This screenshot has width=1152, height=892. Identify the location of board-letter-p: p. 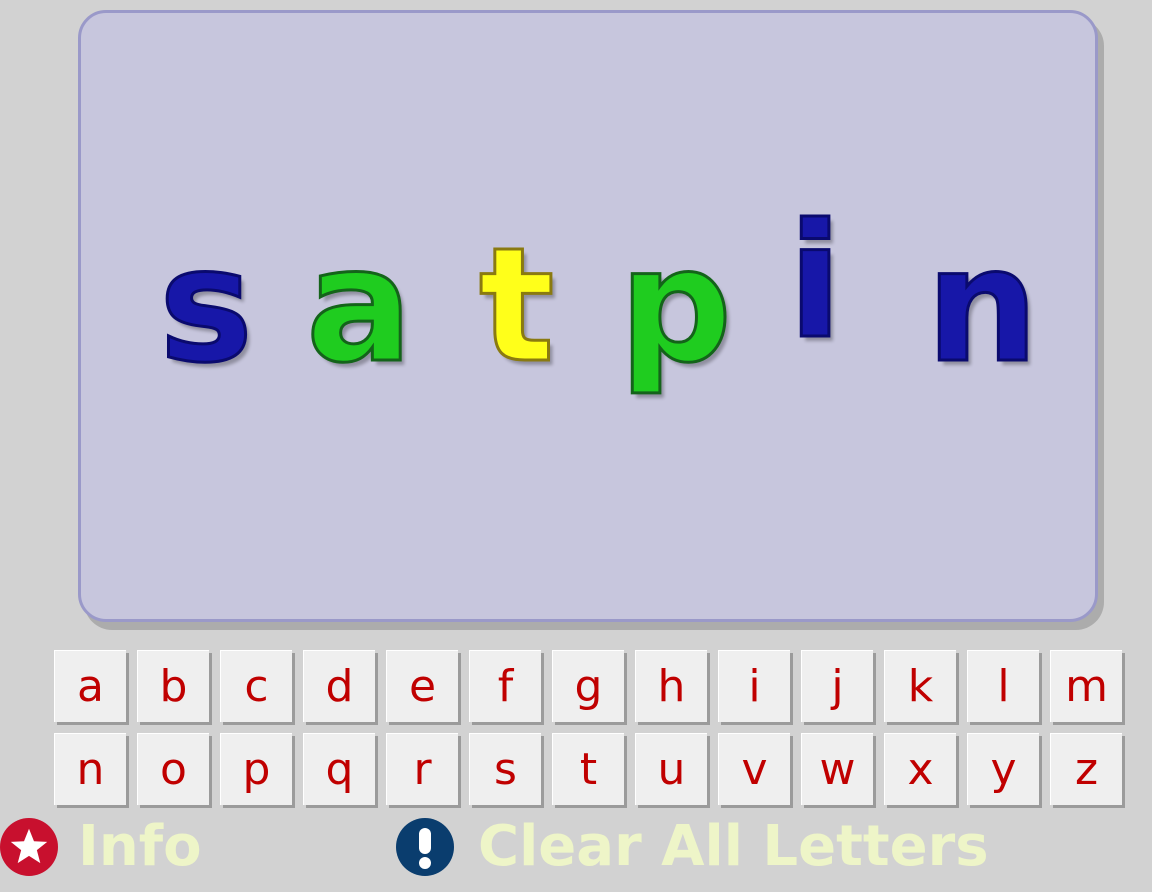
(675, 306).